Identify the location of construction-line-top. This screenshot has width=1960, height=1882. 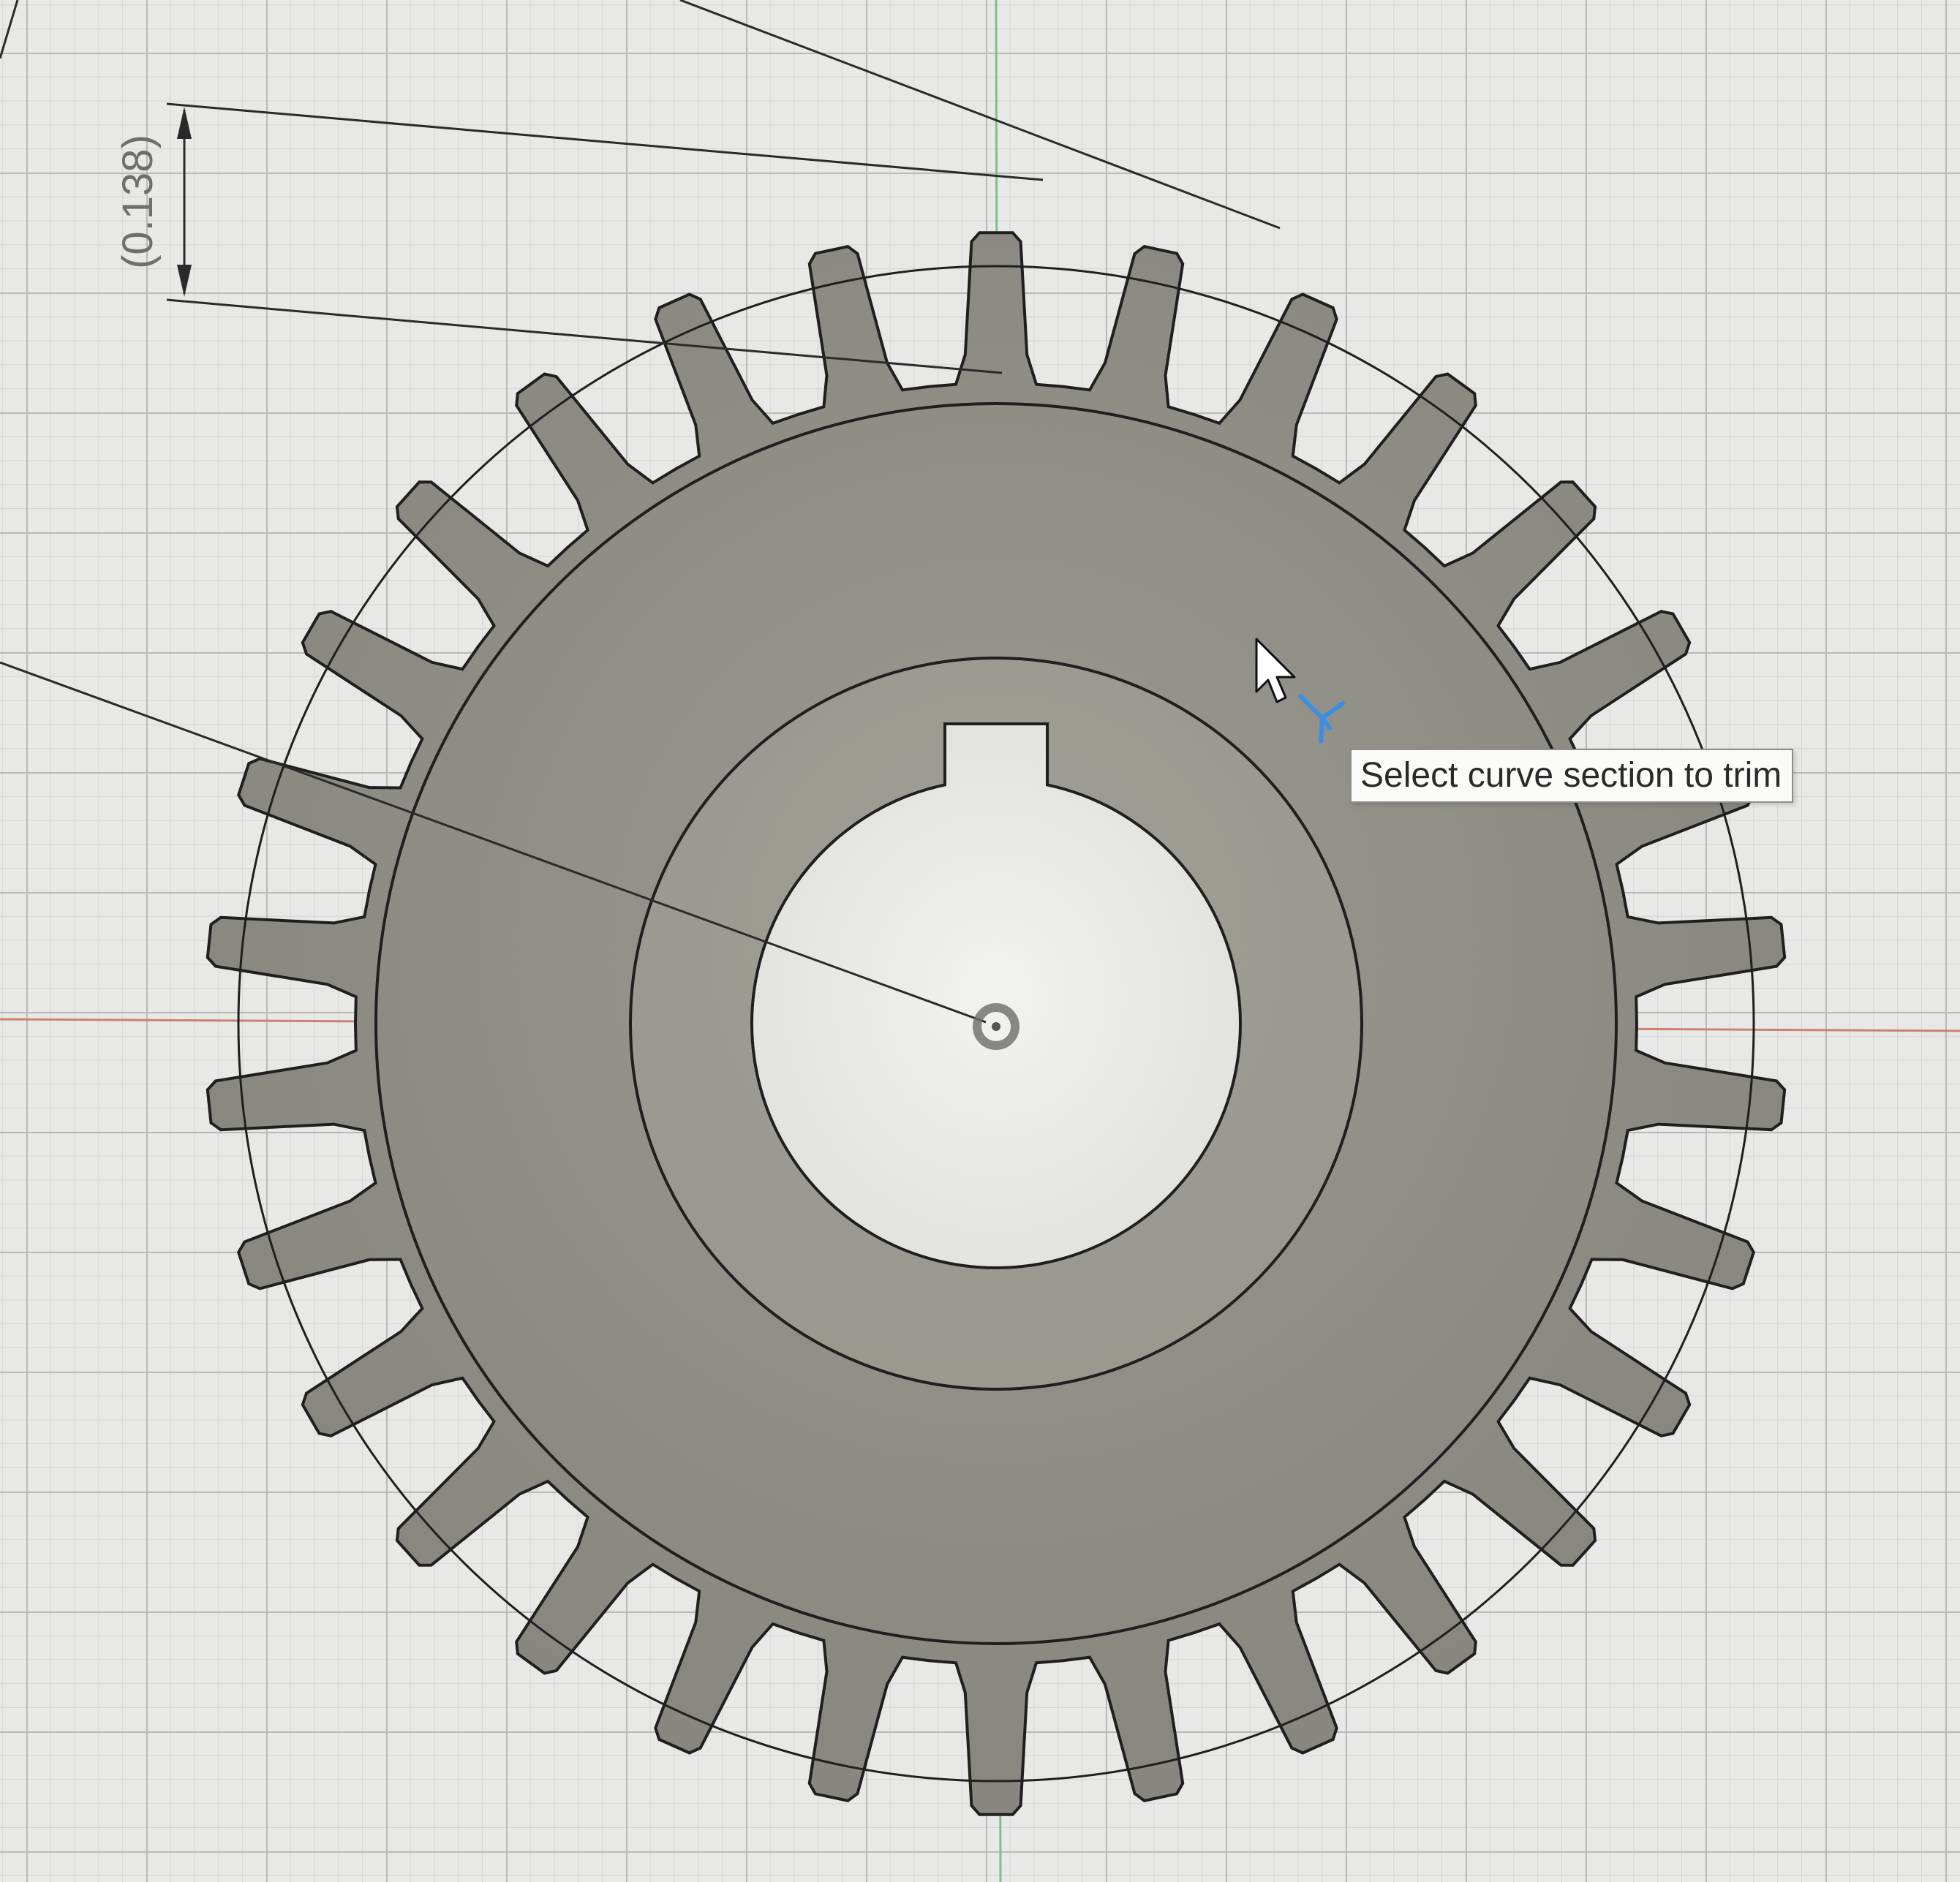
(980, 115).